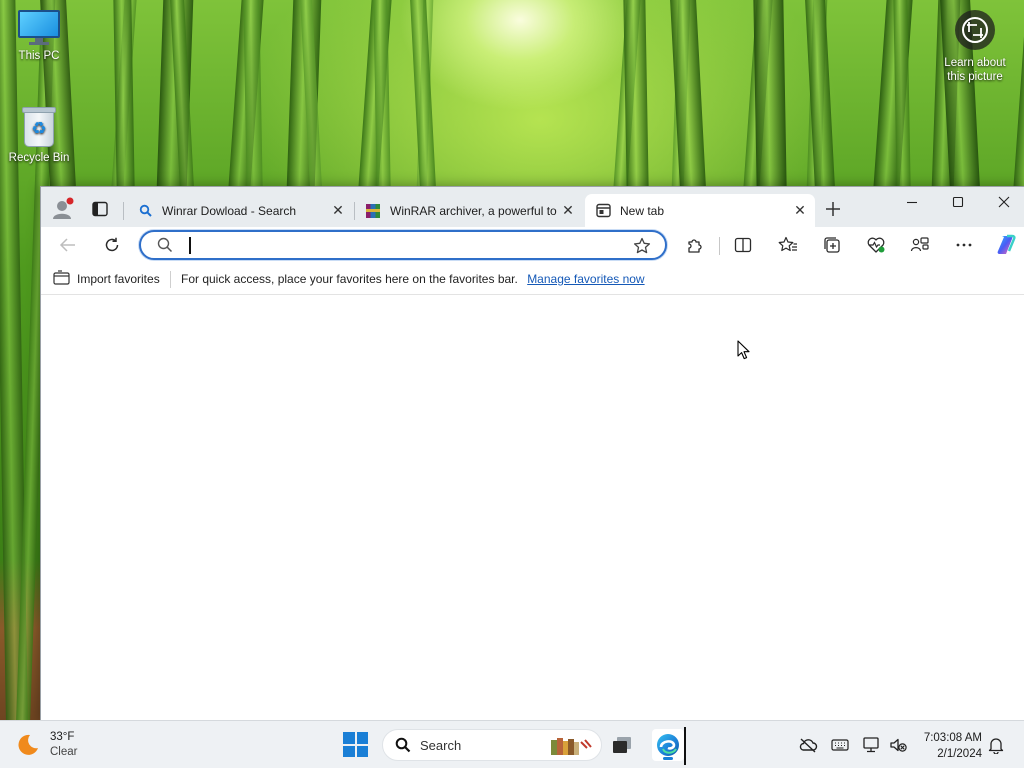 The width and height of the screenshot is (1024, 768). I want to click on desktop-icon-label: This PC, so click(39, 56).